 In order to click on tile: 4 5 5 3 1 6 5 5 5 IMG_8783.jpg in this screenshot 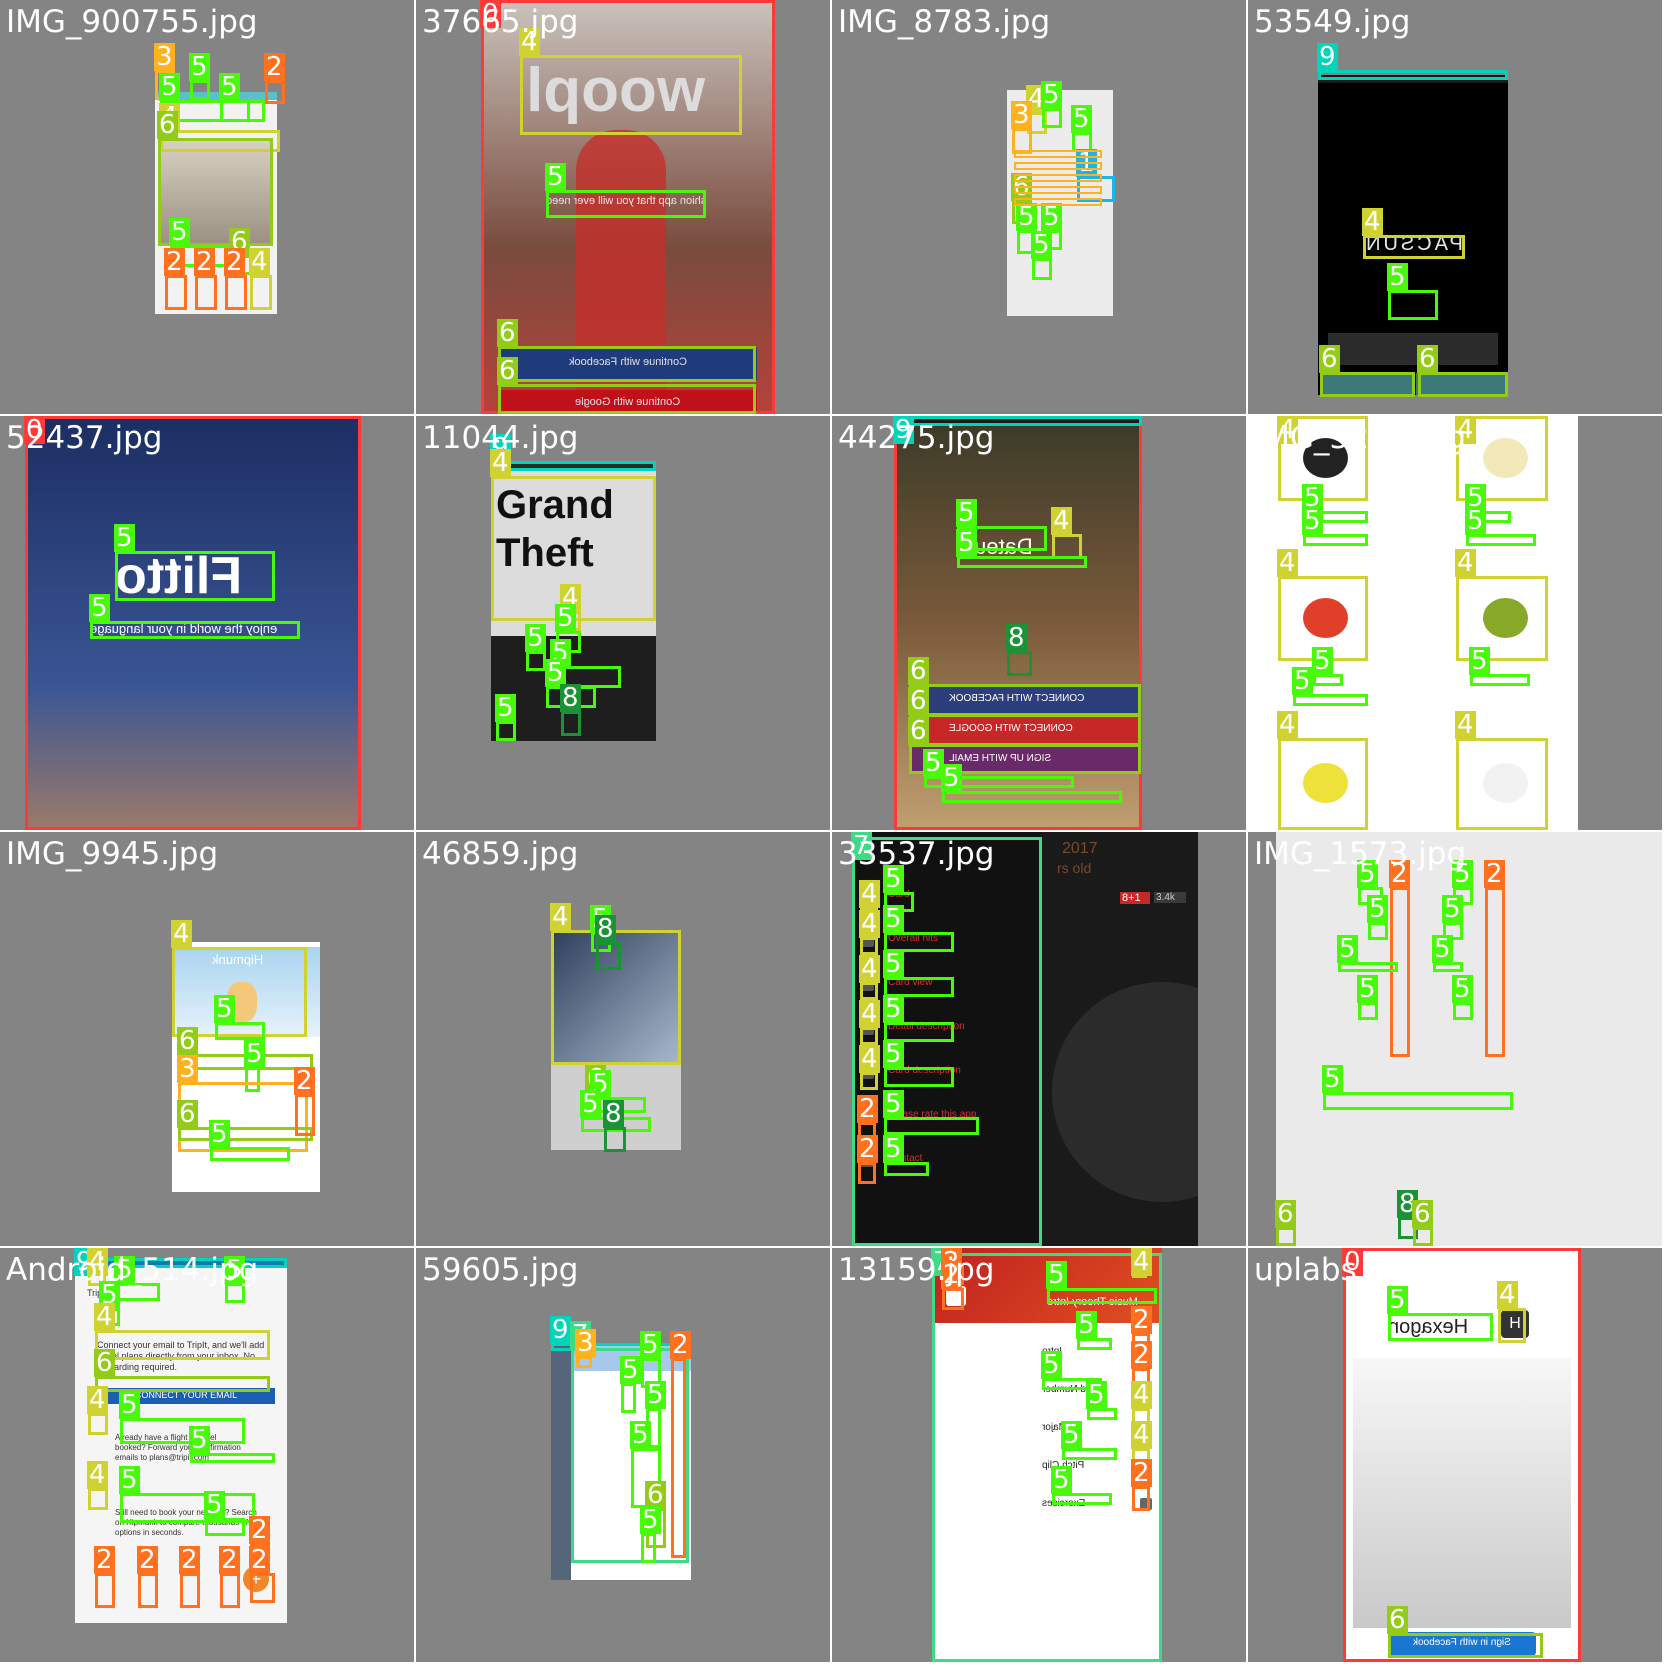, I will do `click(1039, 207)`.